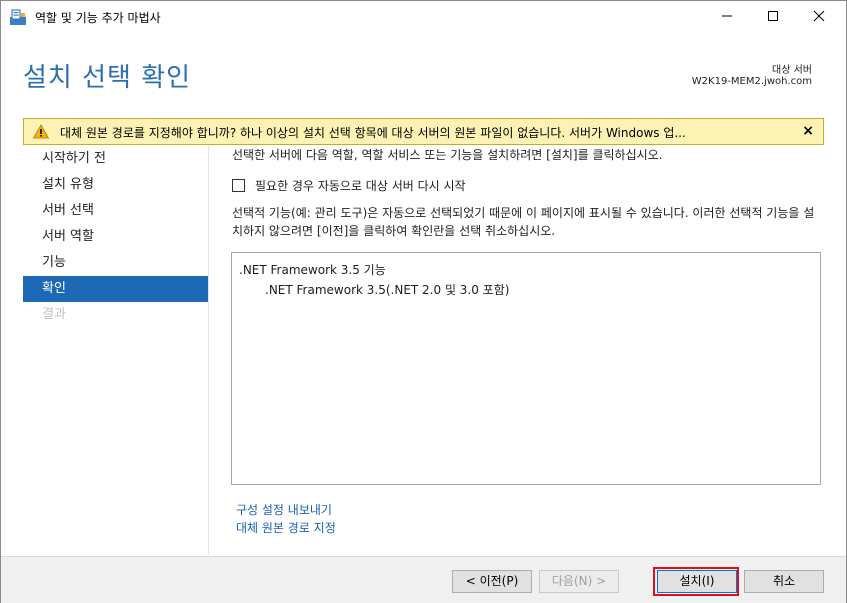  I want to click on minimize-icon, so click(727, 17).